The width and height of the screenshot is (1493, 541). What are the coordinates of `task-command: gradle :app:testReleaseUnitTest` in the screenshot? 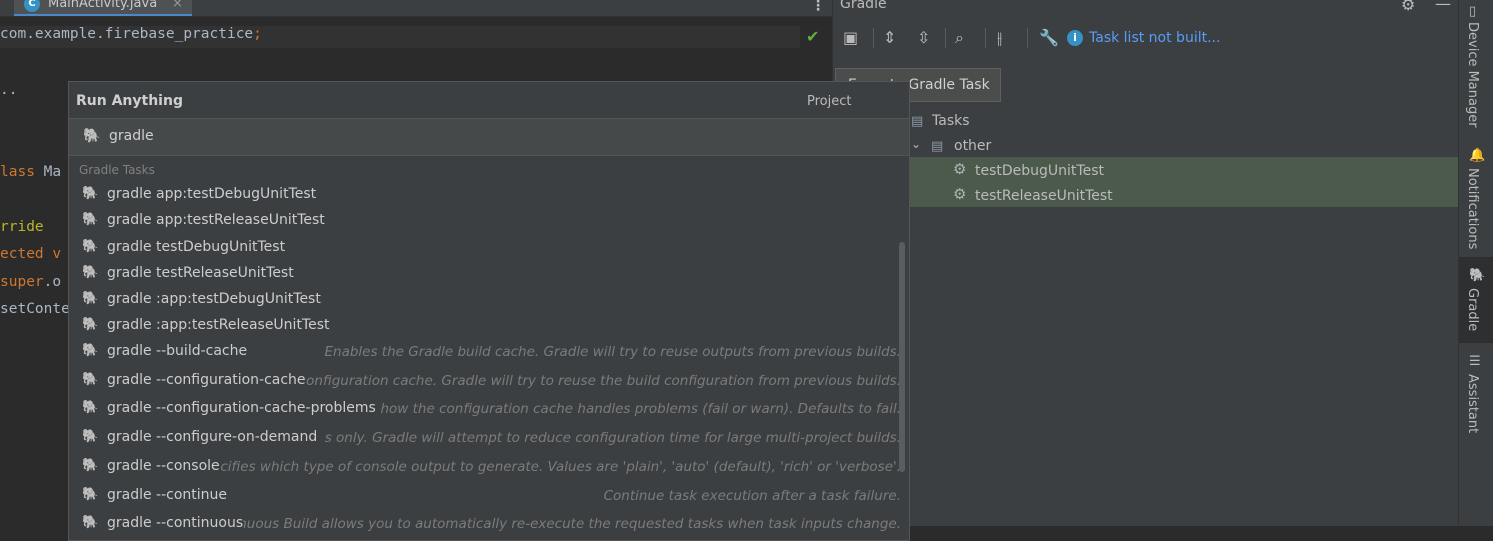 It's located at (218, 325).